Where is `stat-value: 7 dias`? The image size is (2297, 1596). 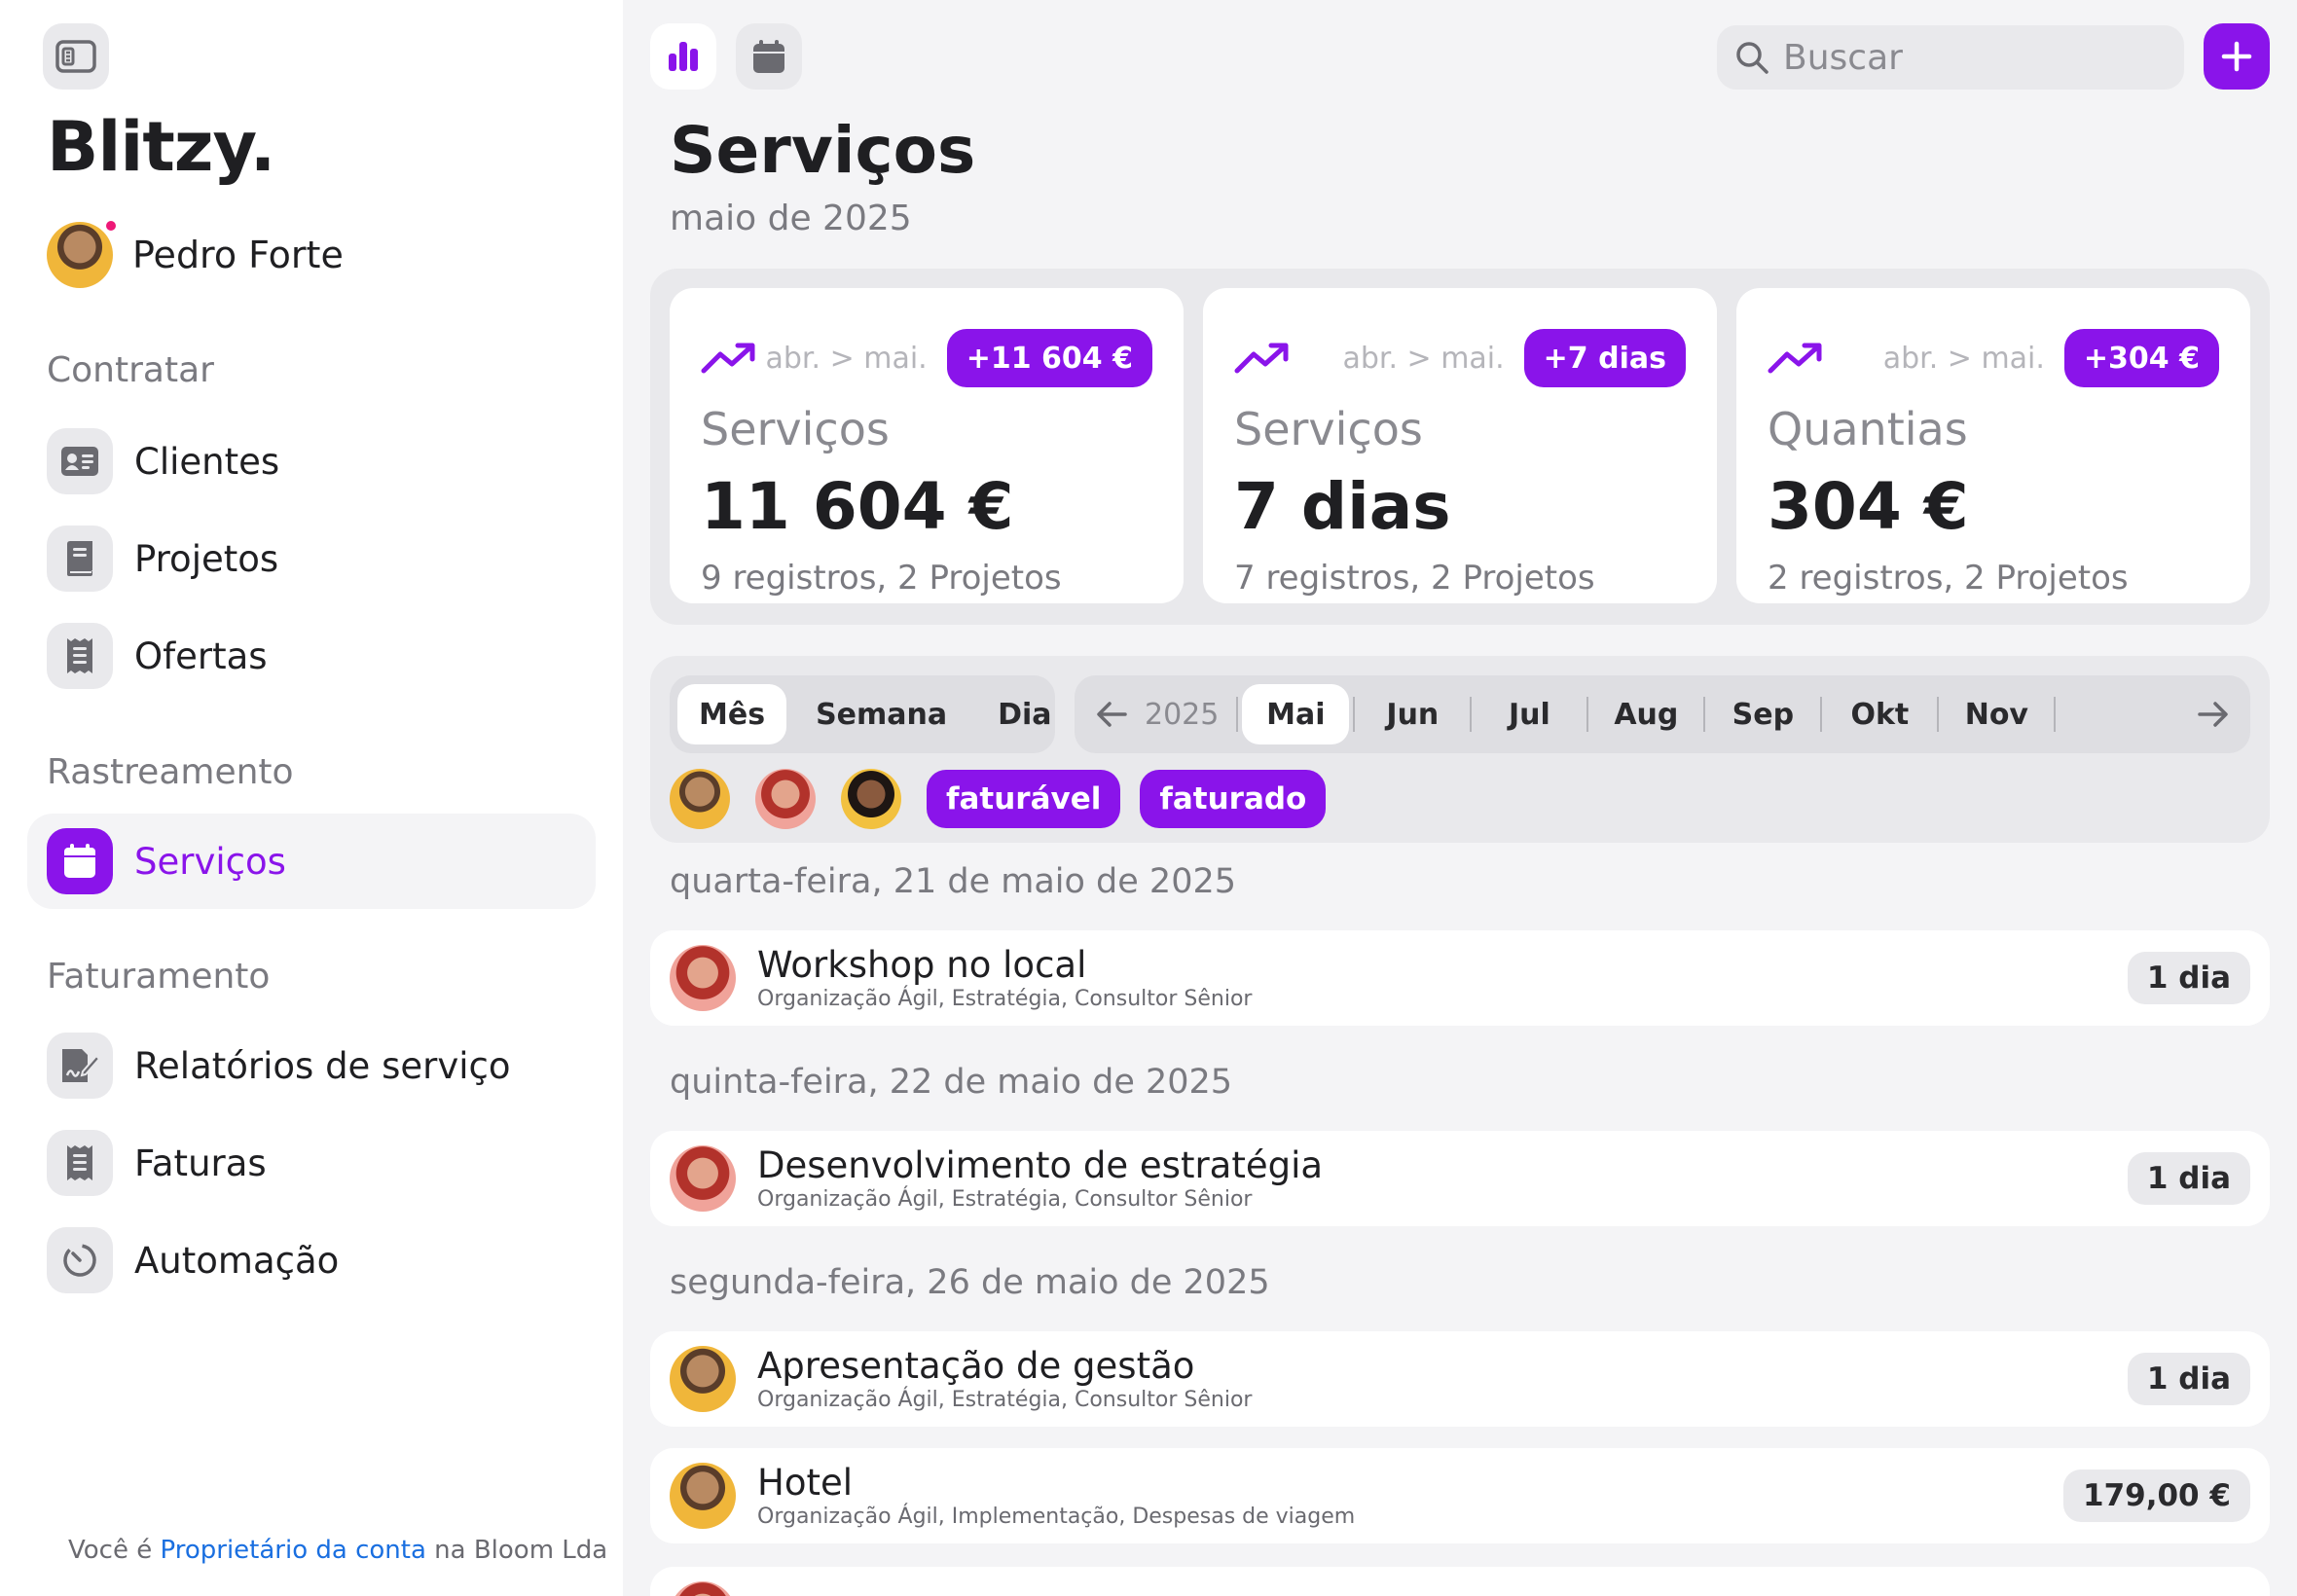 stat-value: 7 dias is located at coordinates (1342, 507).